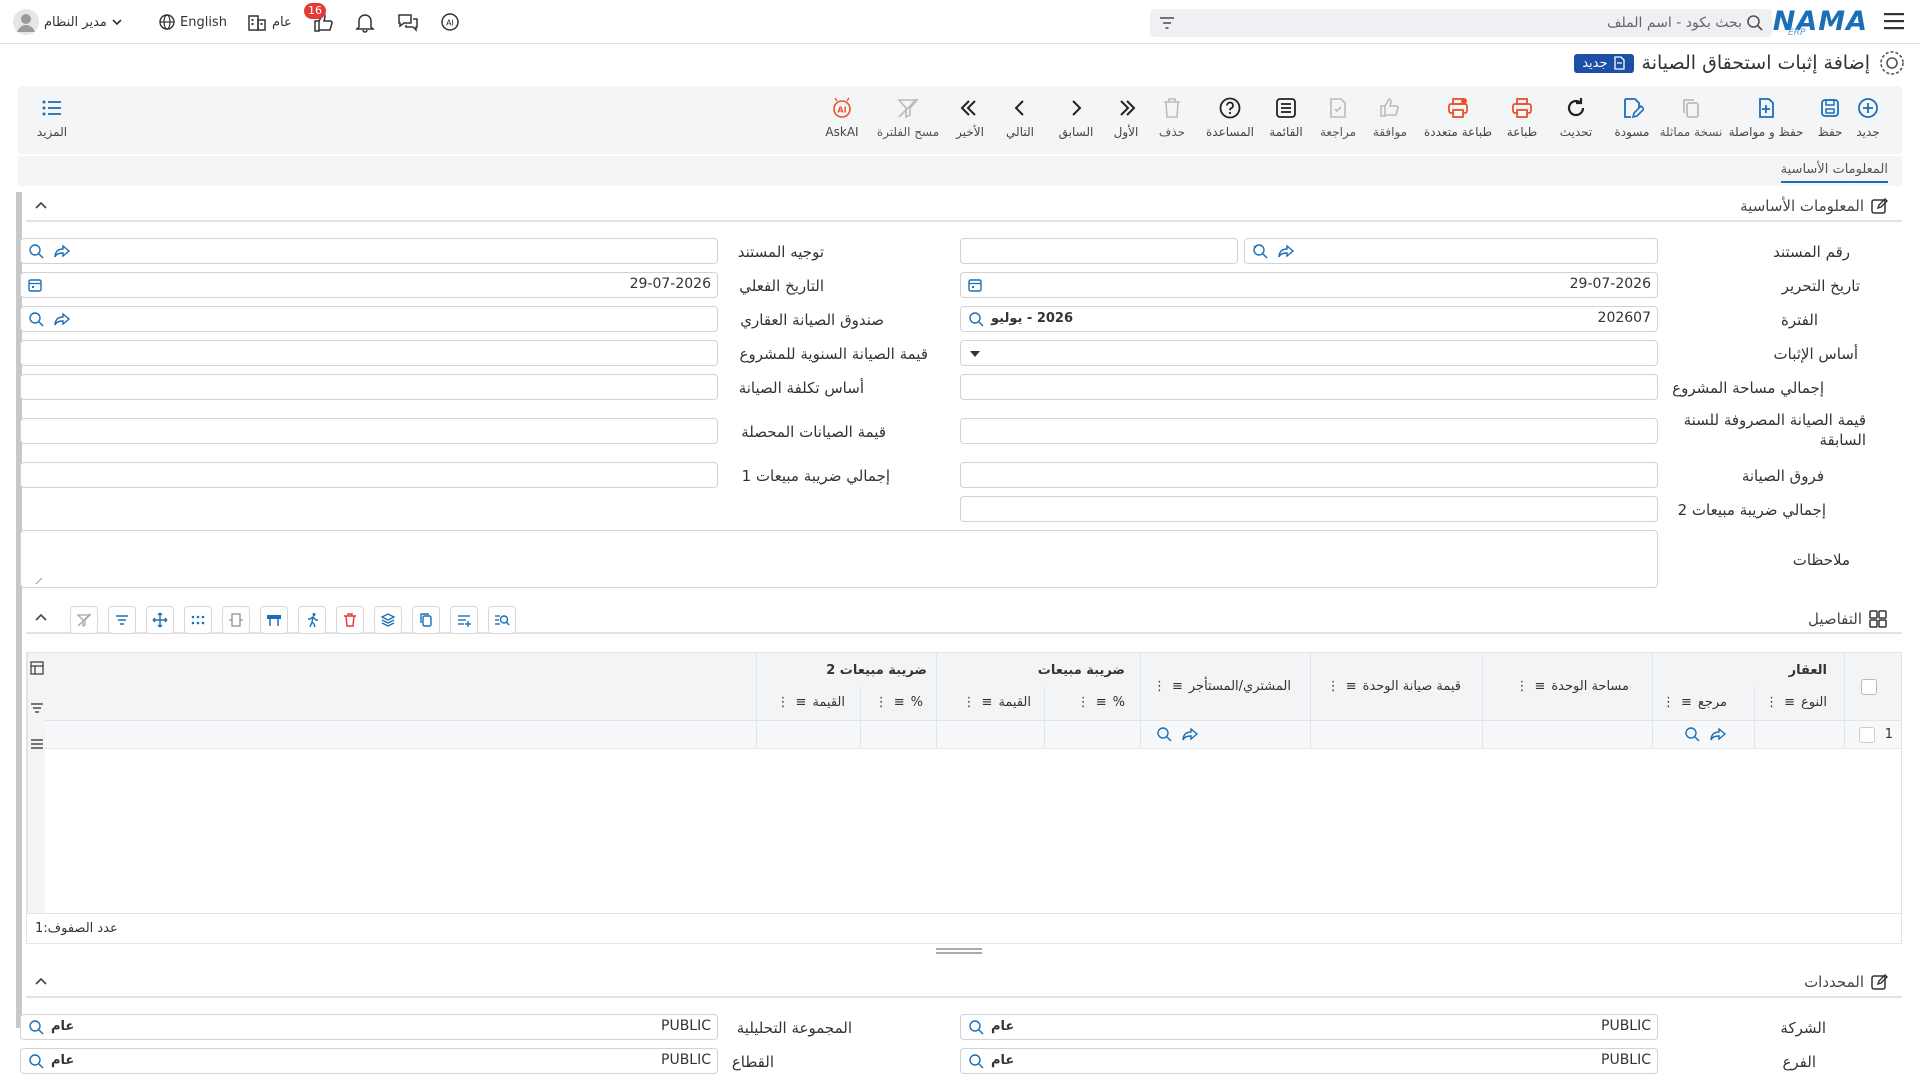  What do you see at coordinates (369, 387) in the screenshot?
I see `cost-basis-field` at bounding box center [369, 387].